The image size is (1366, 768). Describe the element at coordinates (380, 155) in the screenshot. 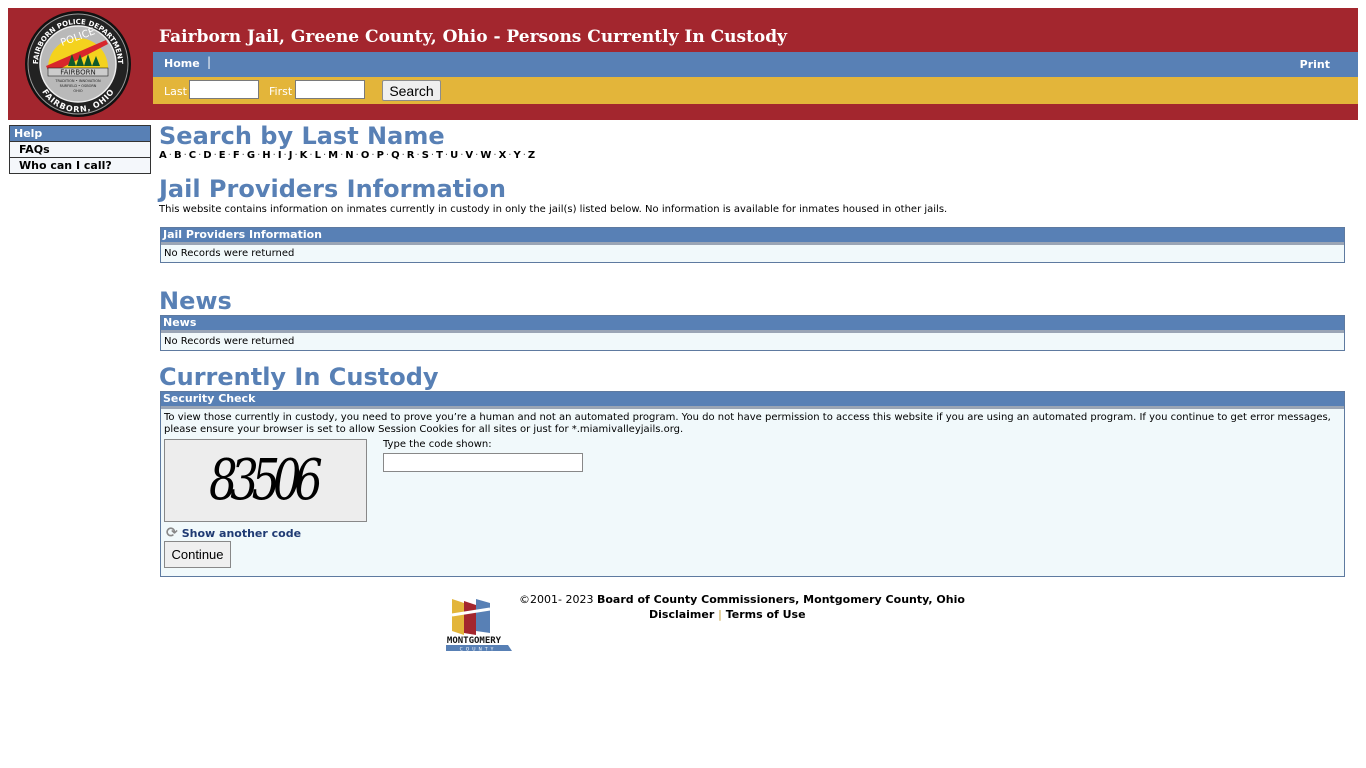

I see `letter-link-p: P` at that location.